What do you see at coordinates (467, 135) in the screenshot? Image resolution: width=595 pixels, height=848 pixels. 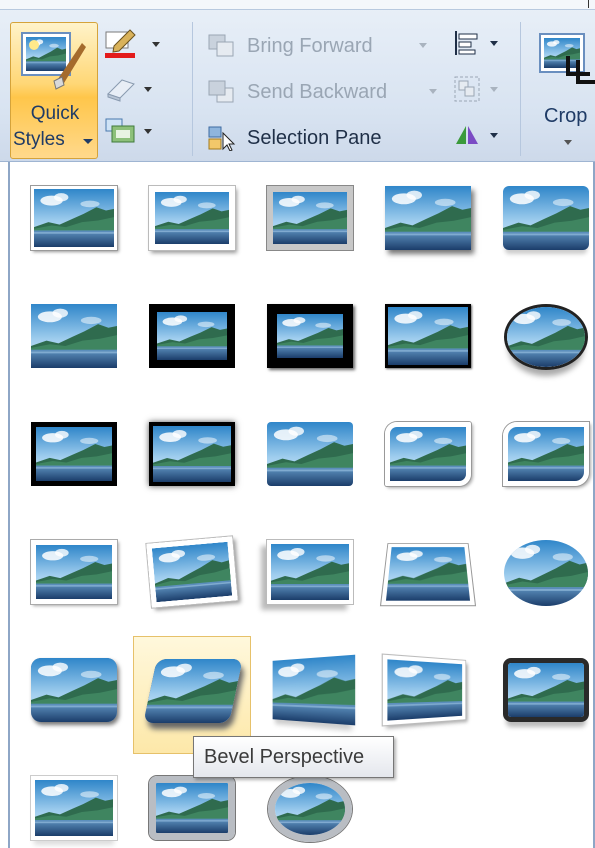 I see `rotate-icon` at bounding box center [467, 135].